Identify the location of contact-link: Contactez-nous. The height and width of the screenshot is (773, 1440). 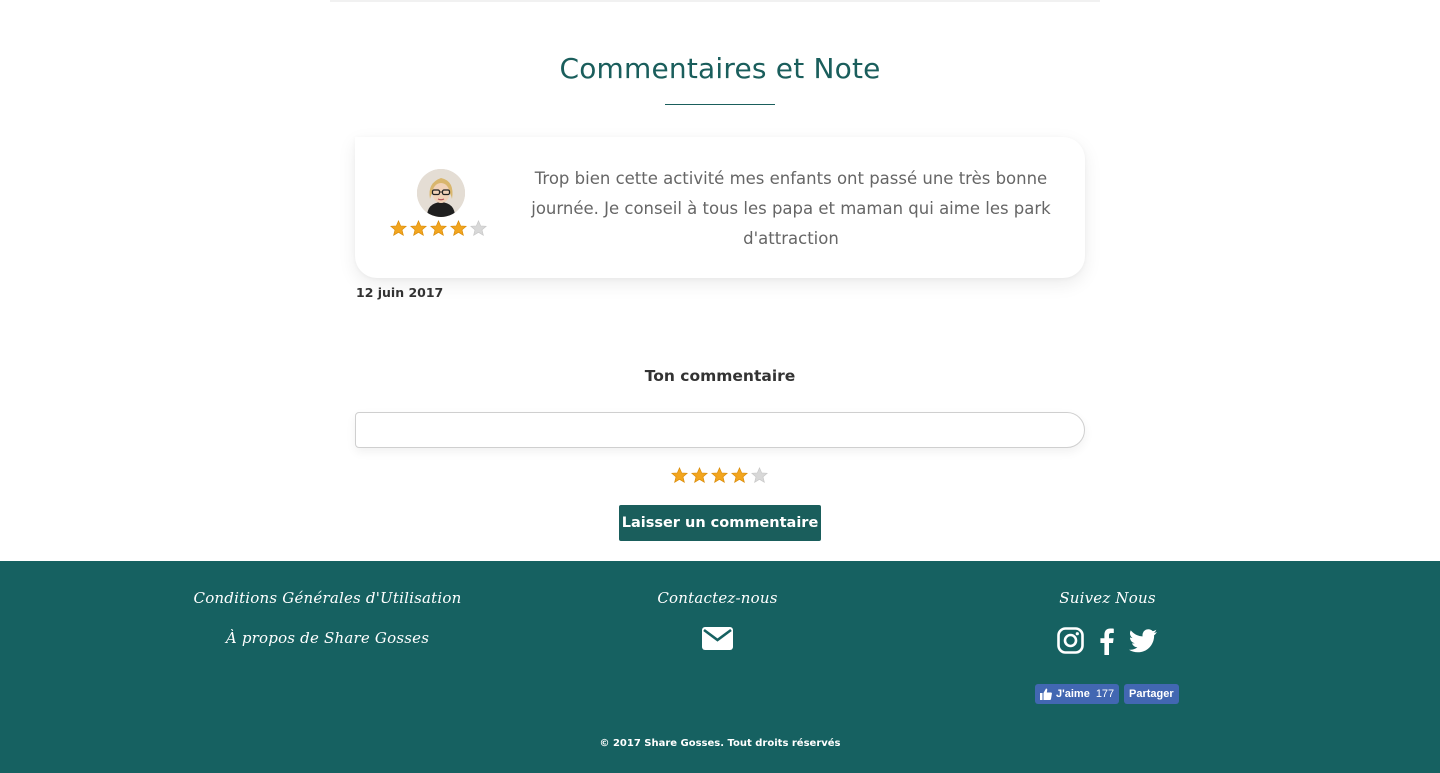
(717, 598).